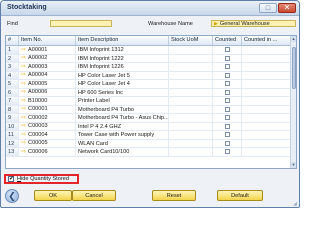 The image size is (320, 240). What do you see at coordinates (41, 179) in the screenshot?
I see `hide-quantity-stored-checkbox: ✔ Hide Quantity Stored` at bounding box center [41, 179].